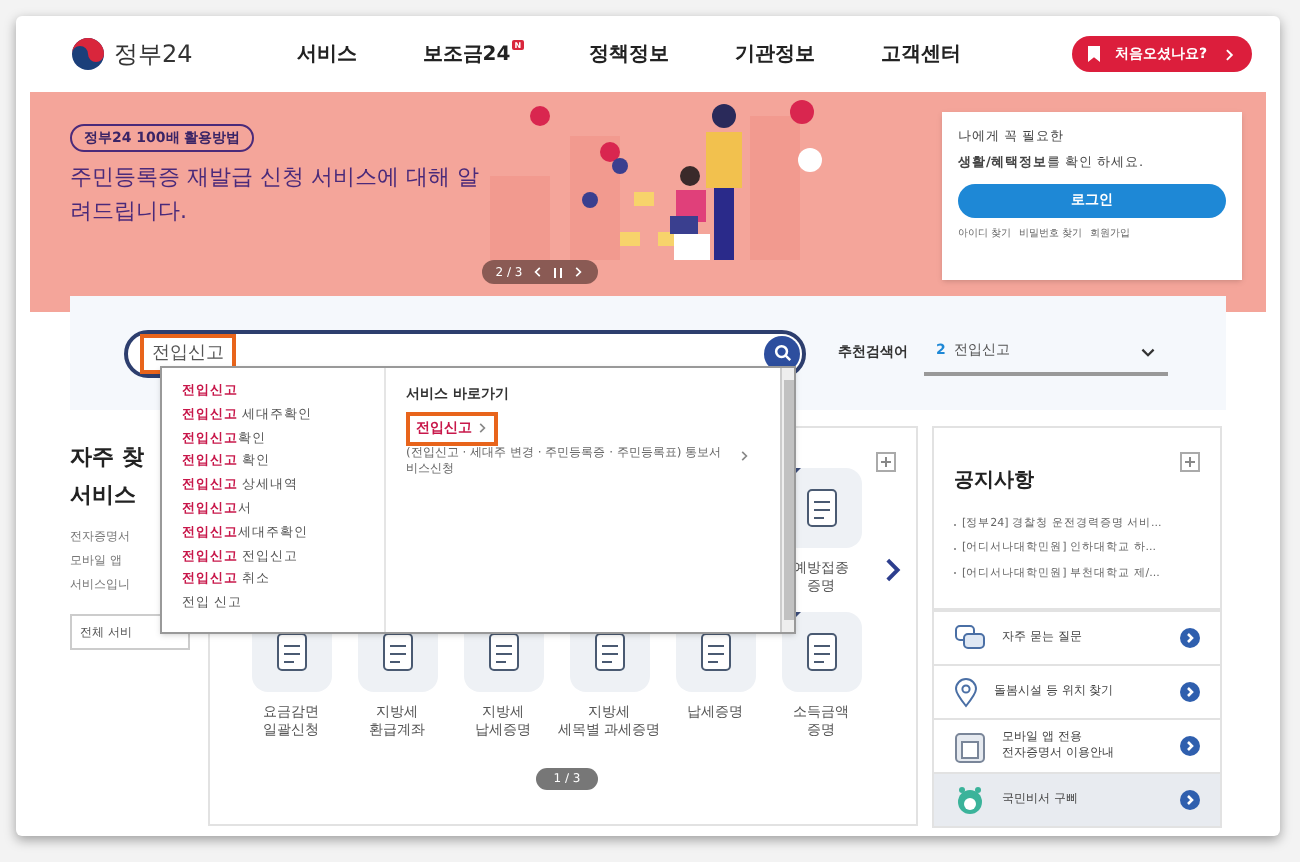 The width and height of the screenshot is (1300, 862). Describe the element at coordinates (970, 638) in the screenshot. I see `speech-bubbles-icon` at that location.